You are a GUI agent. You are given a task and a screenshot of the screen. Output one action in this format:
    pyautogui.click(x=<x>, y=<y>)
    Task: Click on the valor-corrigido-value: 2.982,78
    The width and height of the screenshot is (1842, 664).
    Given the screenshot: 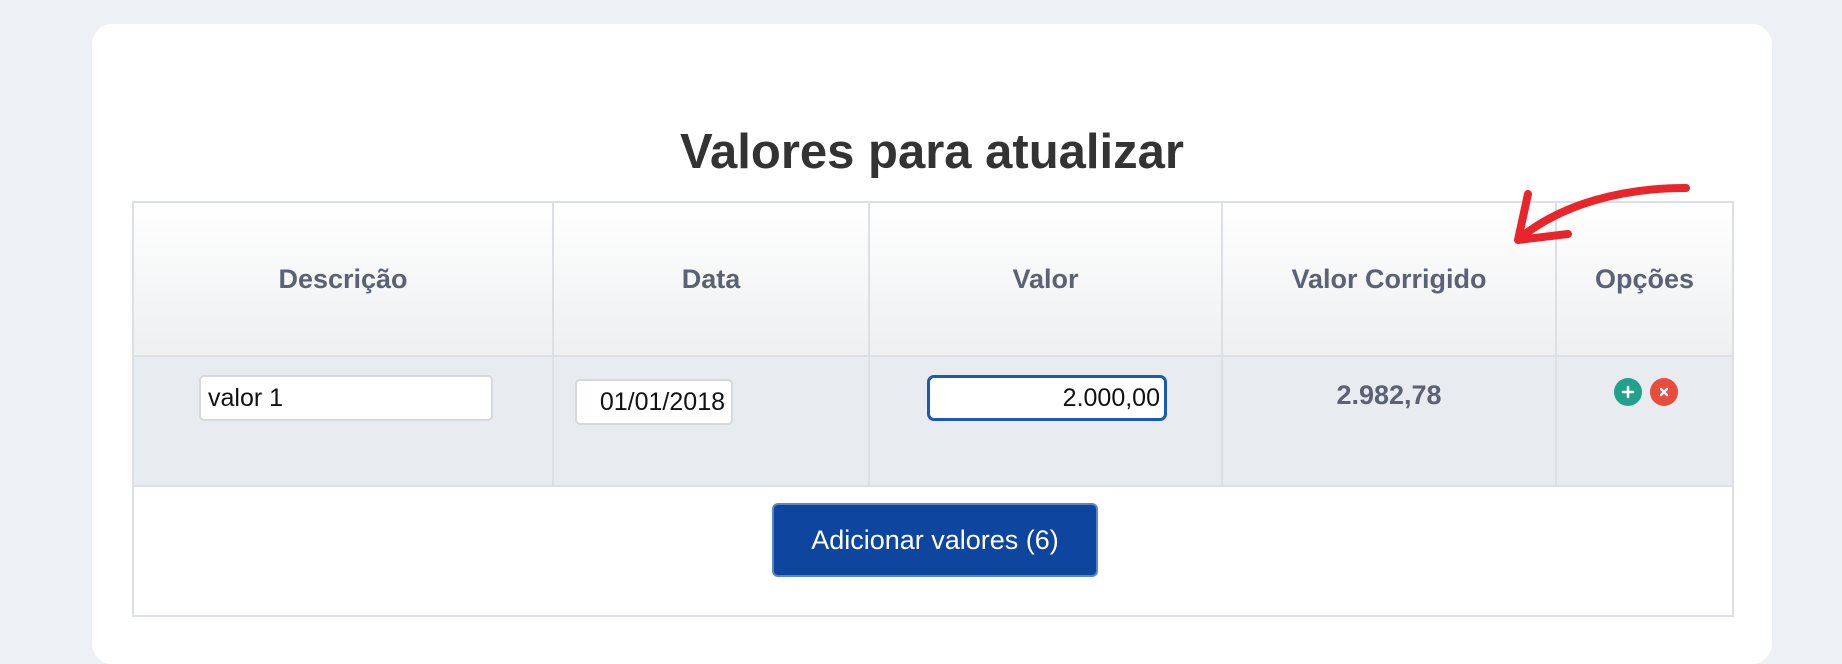 What is the action you would take?
    pyautogui.click(x=1389, y=395)
    